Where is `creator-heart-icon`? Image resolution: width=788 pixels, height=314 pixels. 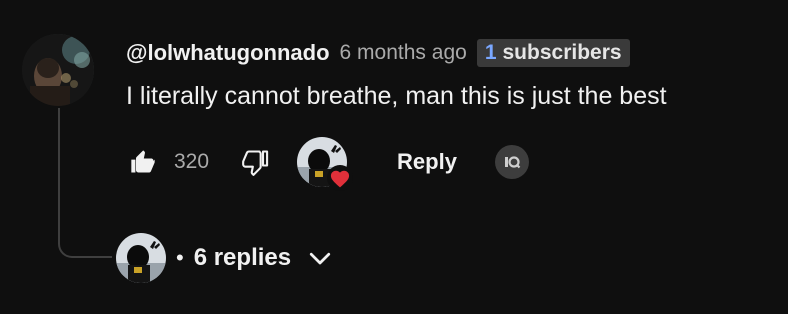
creator-heart-icon is located at coordinates (340, 179).